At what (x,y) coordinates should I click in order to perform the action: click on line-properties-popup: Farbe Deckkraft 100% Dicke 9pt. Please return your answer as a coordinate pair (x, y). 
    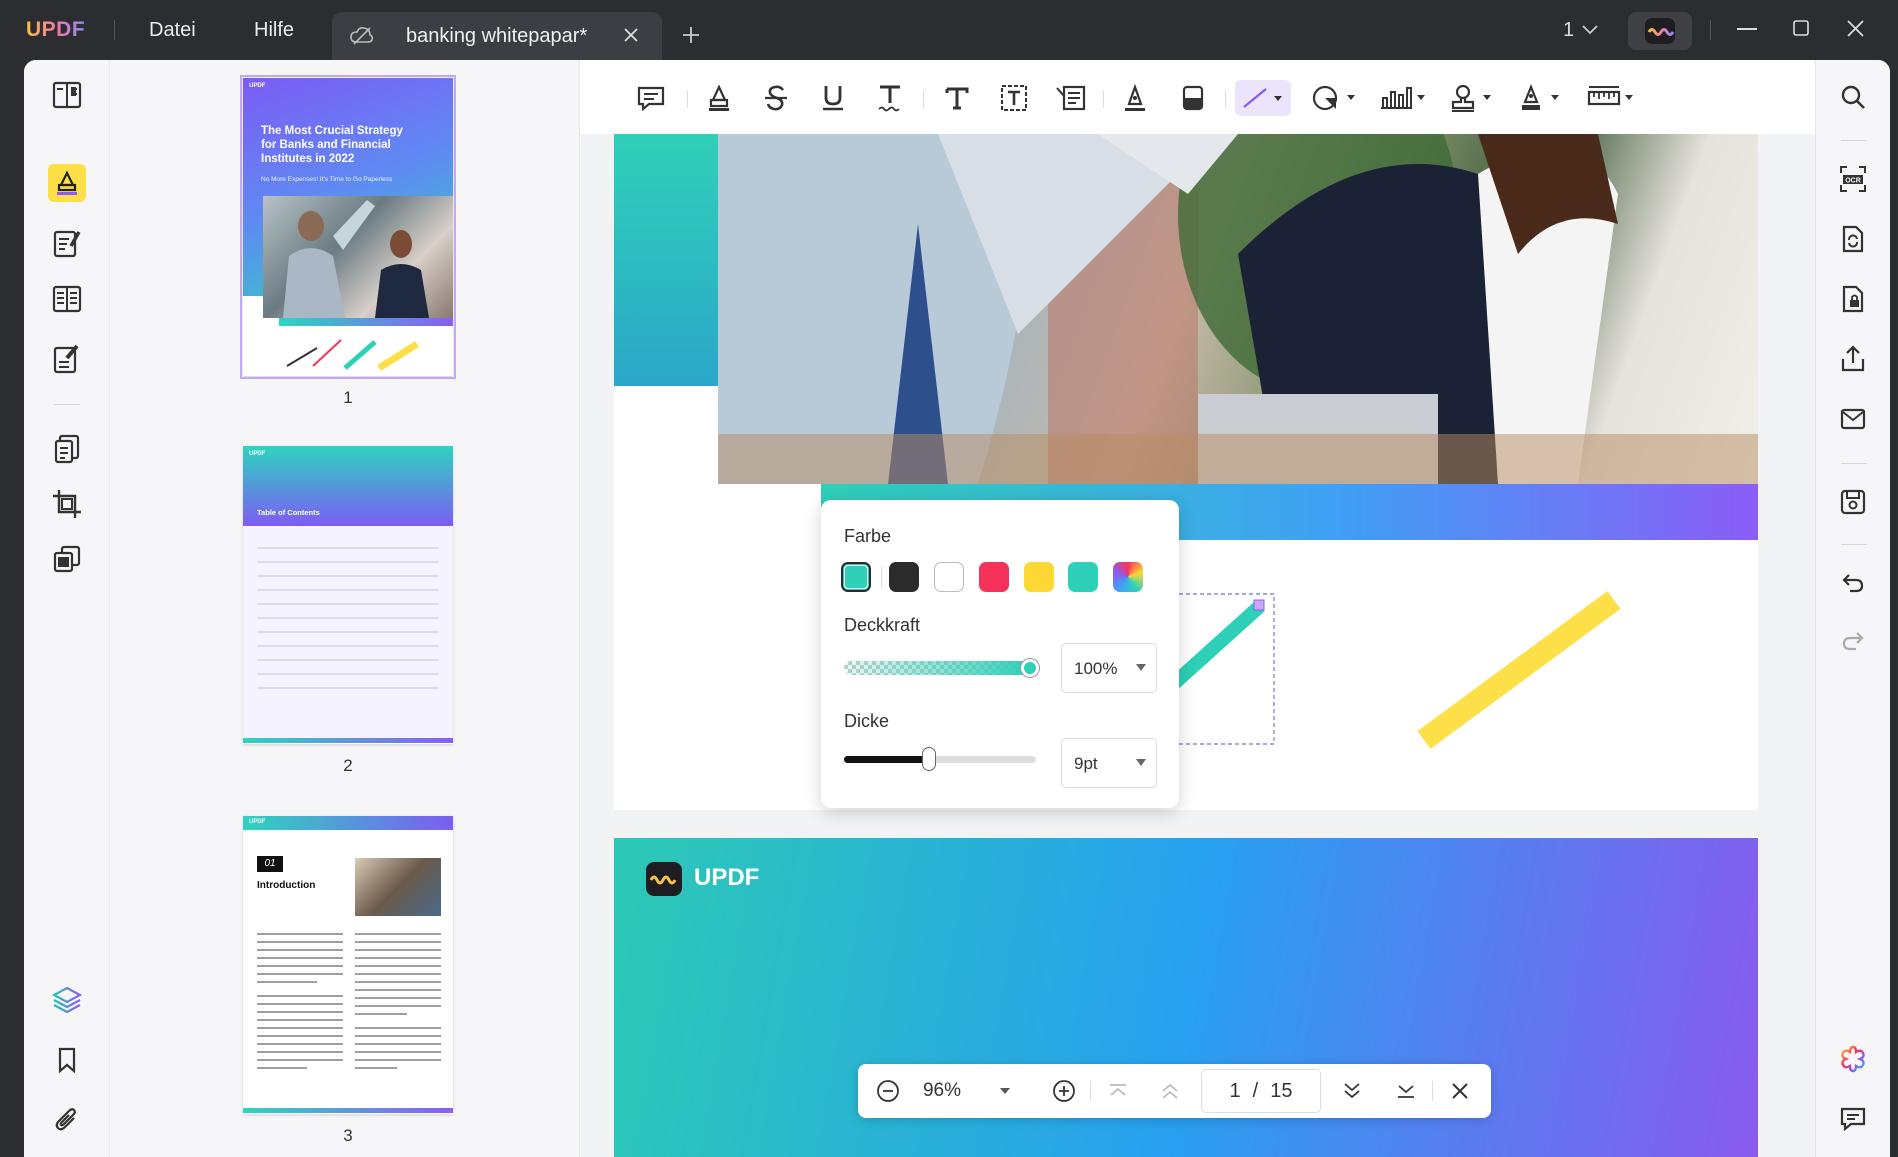
    Looking at the image, I should click on (1000, 654).